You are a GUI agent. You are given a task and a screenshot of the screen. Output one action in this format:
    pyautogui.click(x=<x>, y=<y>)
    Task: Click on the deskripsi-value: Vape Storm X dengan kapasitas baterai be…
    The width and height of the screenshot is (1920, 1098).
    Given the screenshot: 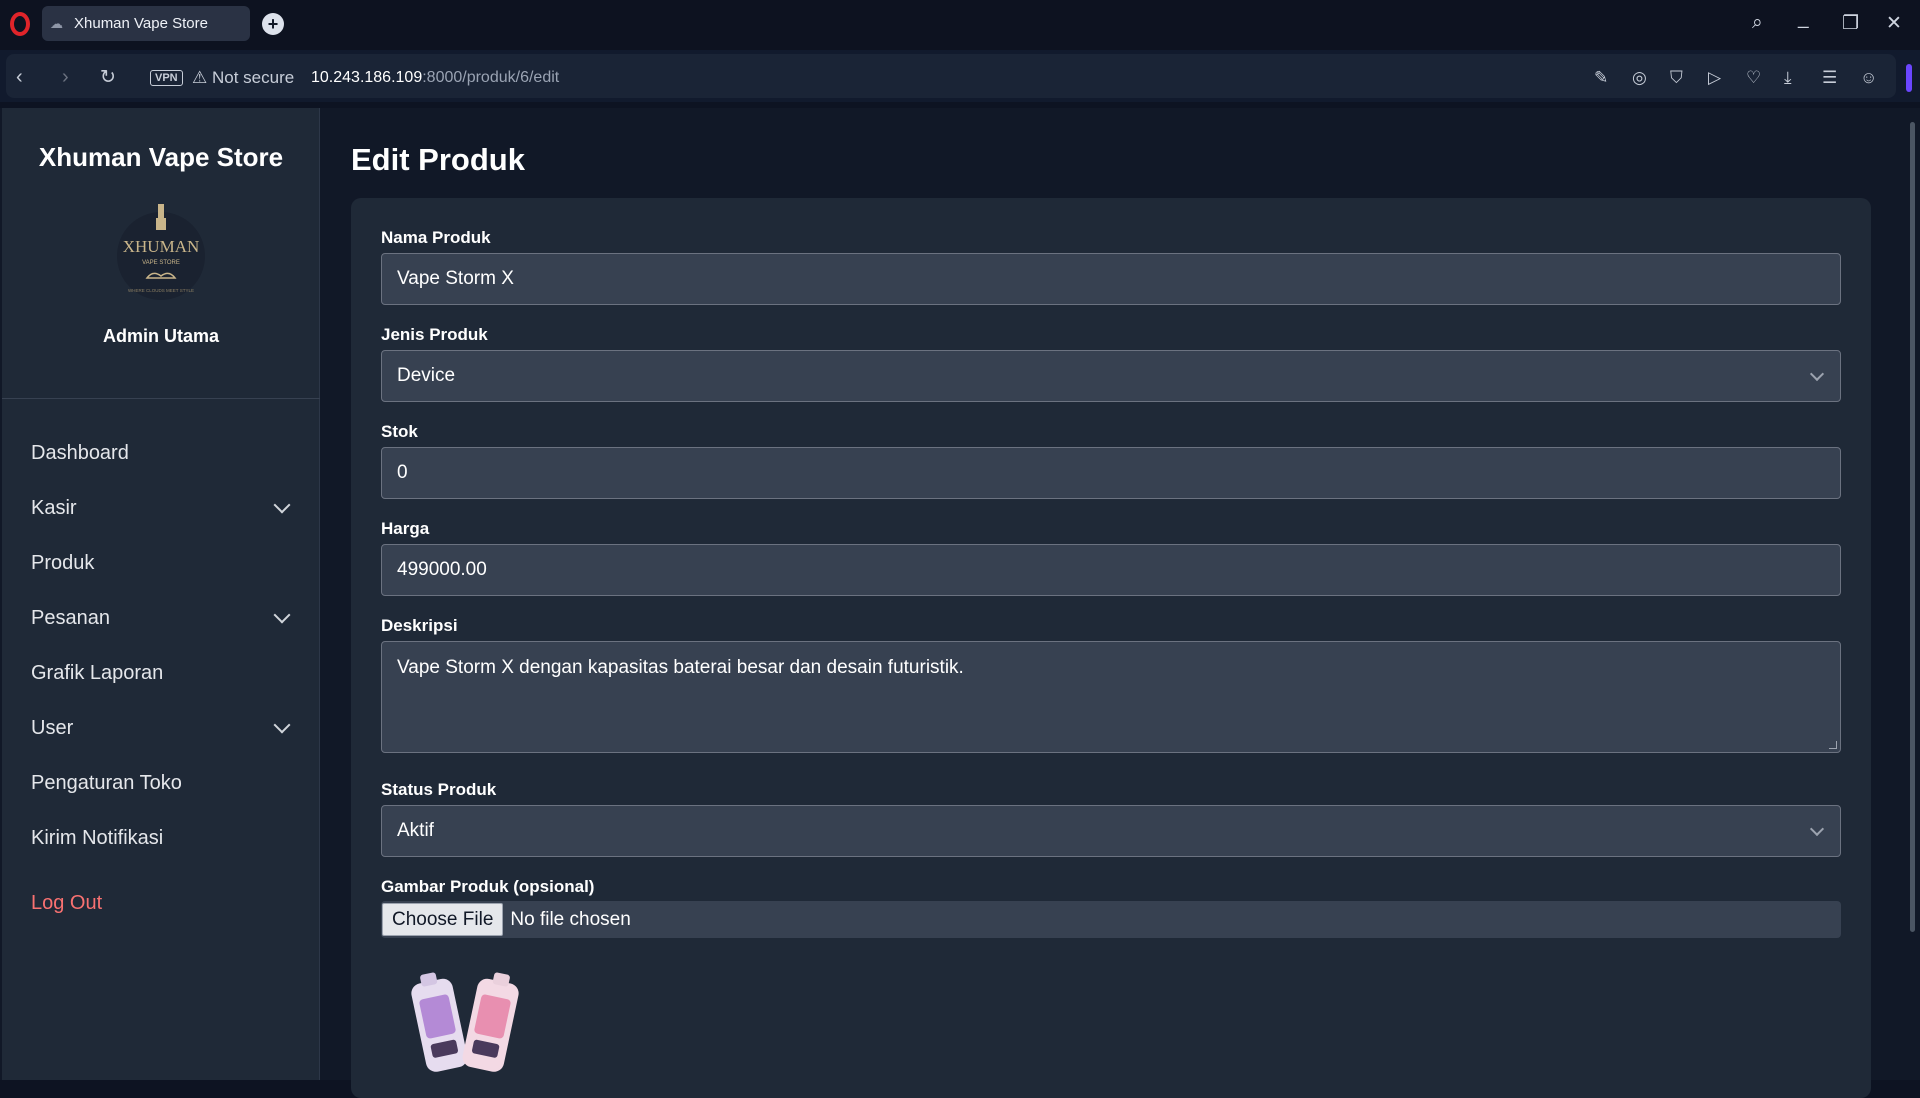 What is the action you would take?
    pyautogui.click(x=680, y=667)
    